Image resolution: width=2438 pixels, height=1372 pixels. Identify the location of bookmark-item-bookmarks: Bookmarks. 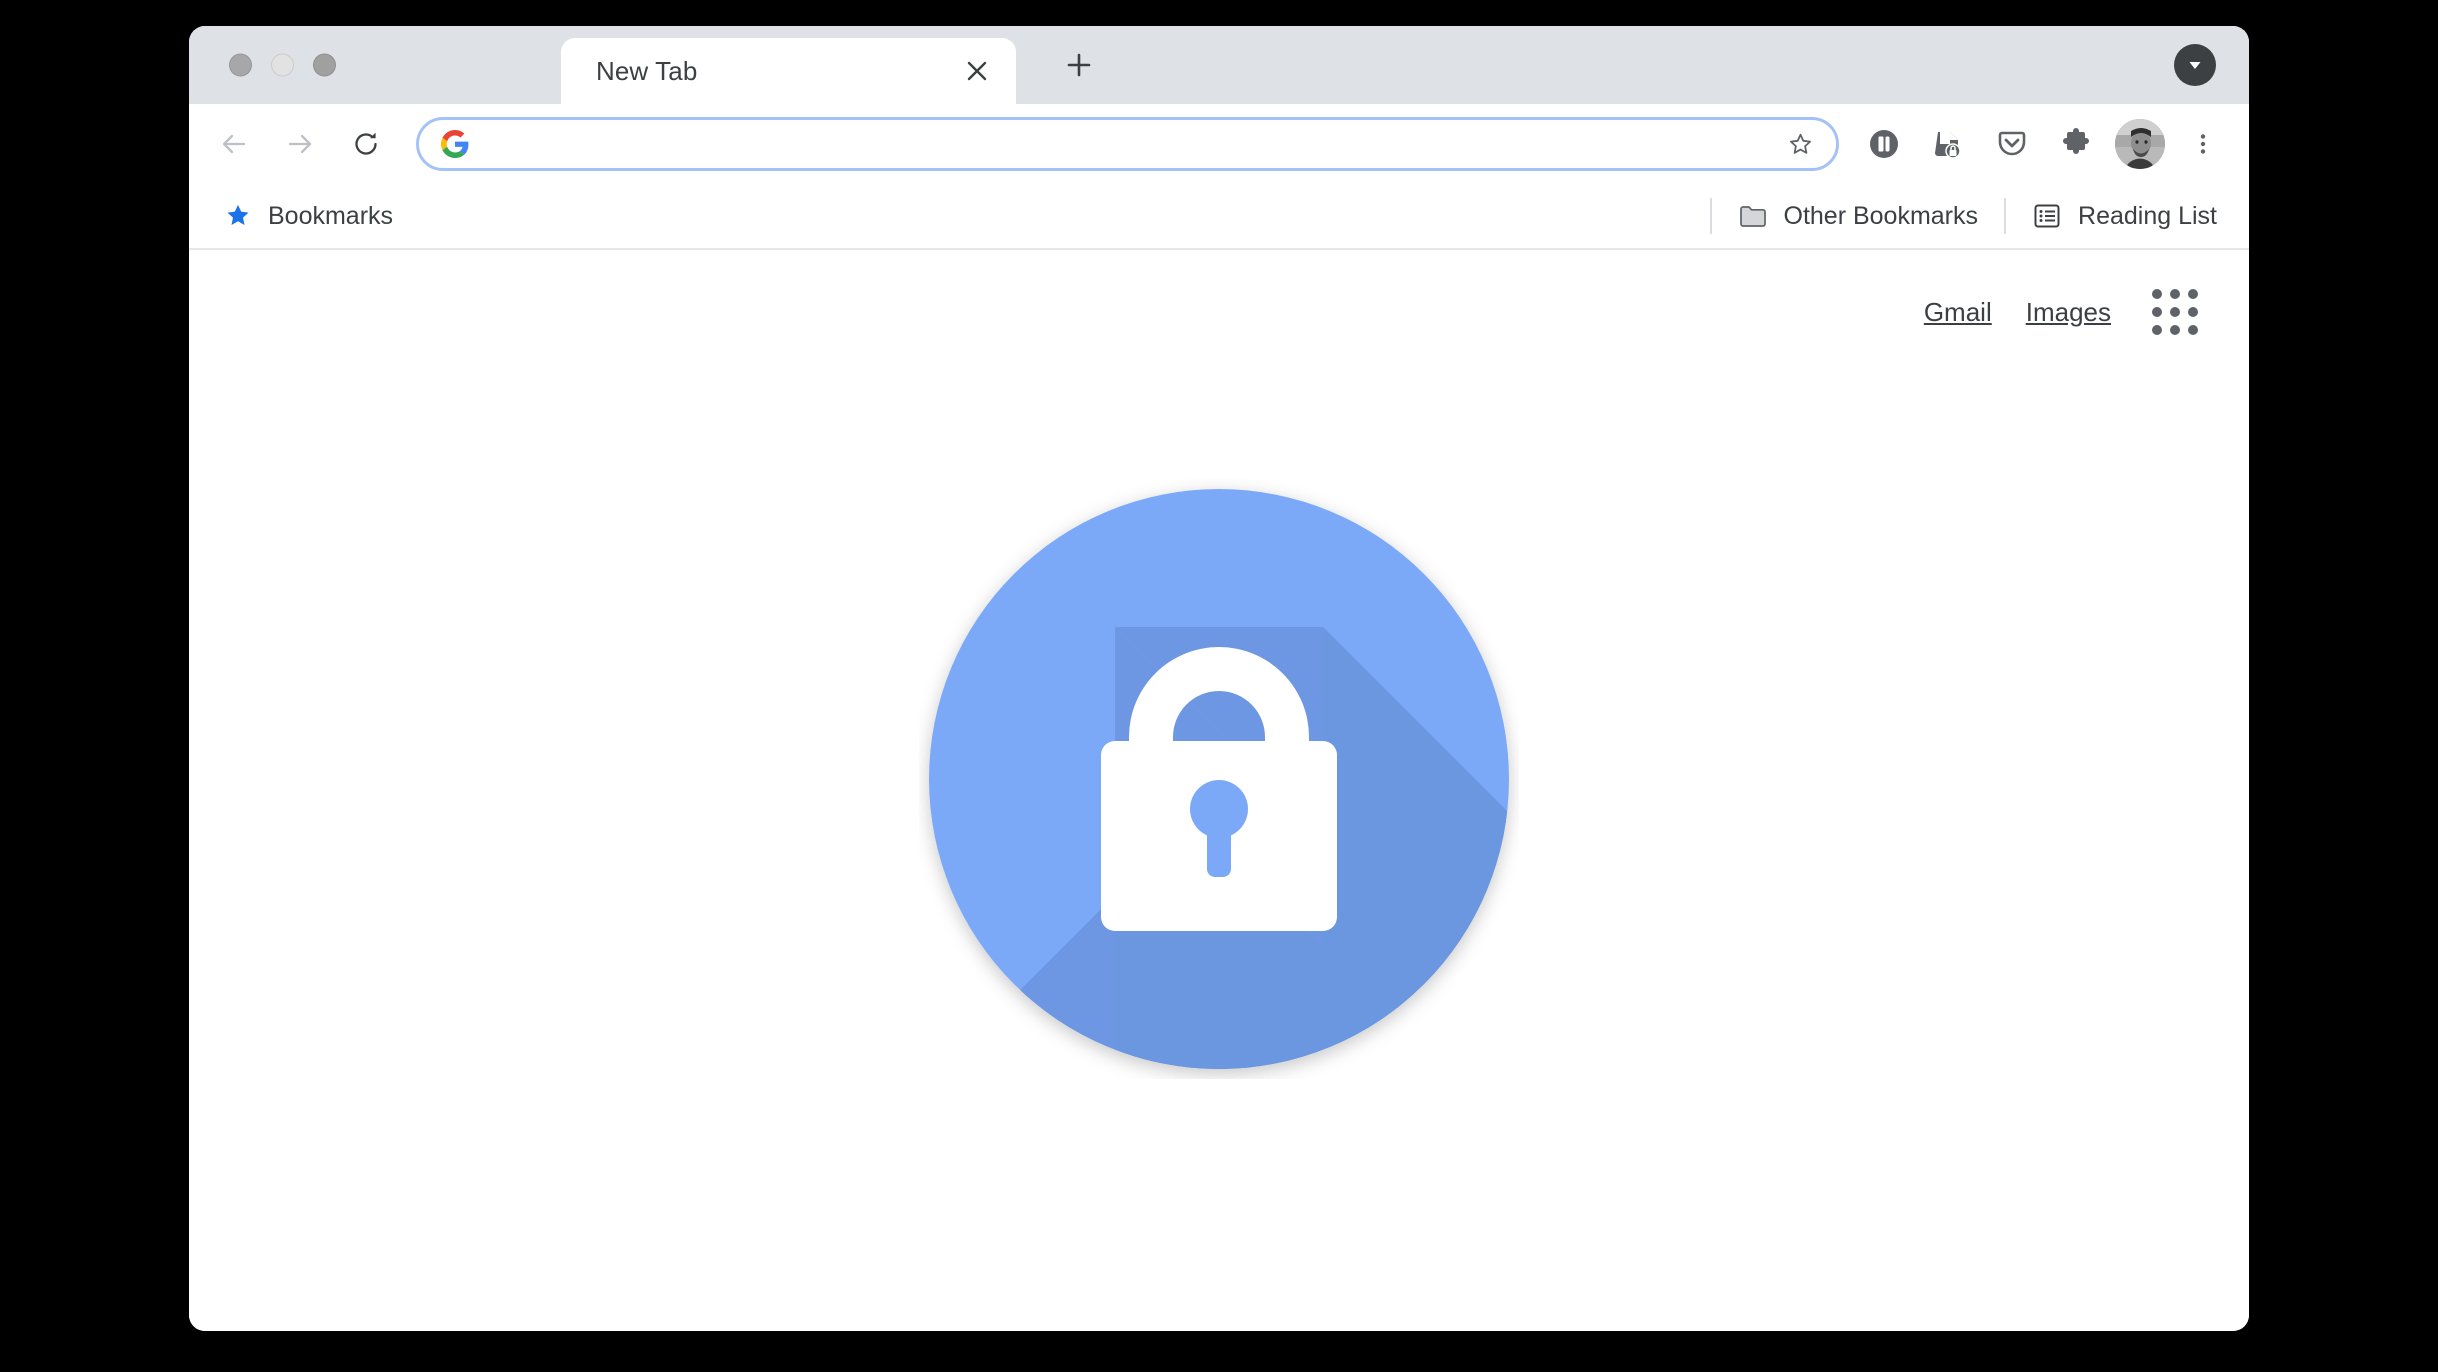
(308, 216).